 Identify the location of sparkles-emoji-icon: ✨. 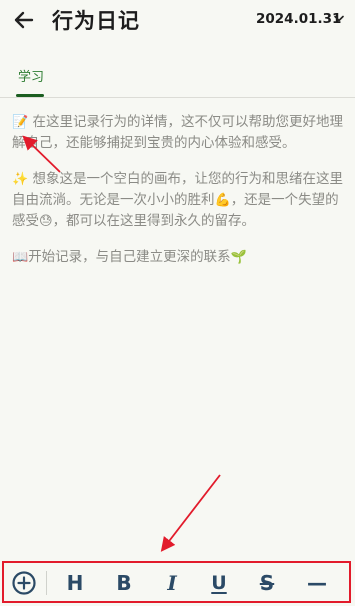
(20, 179).